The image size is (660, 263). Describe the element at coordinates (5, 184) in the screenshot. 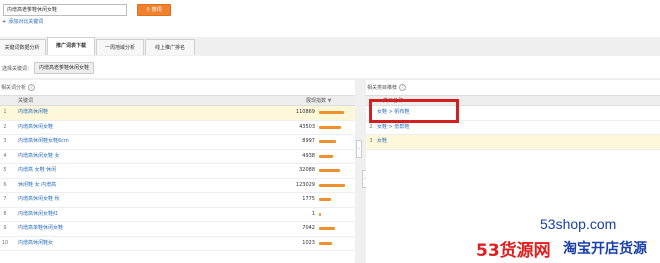

I see `row-number: 6` at that location.